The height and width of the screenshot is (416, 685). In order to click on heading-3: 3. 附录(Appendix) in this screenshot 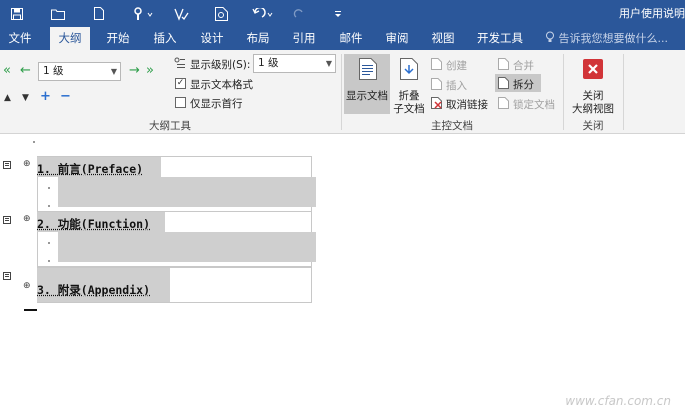, I will do `click(93, 290)`.